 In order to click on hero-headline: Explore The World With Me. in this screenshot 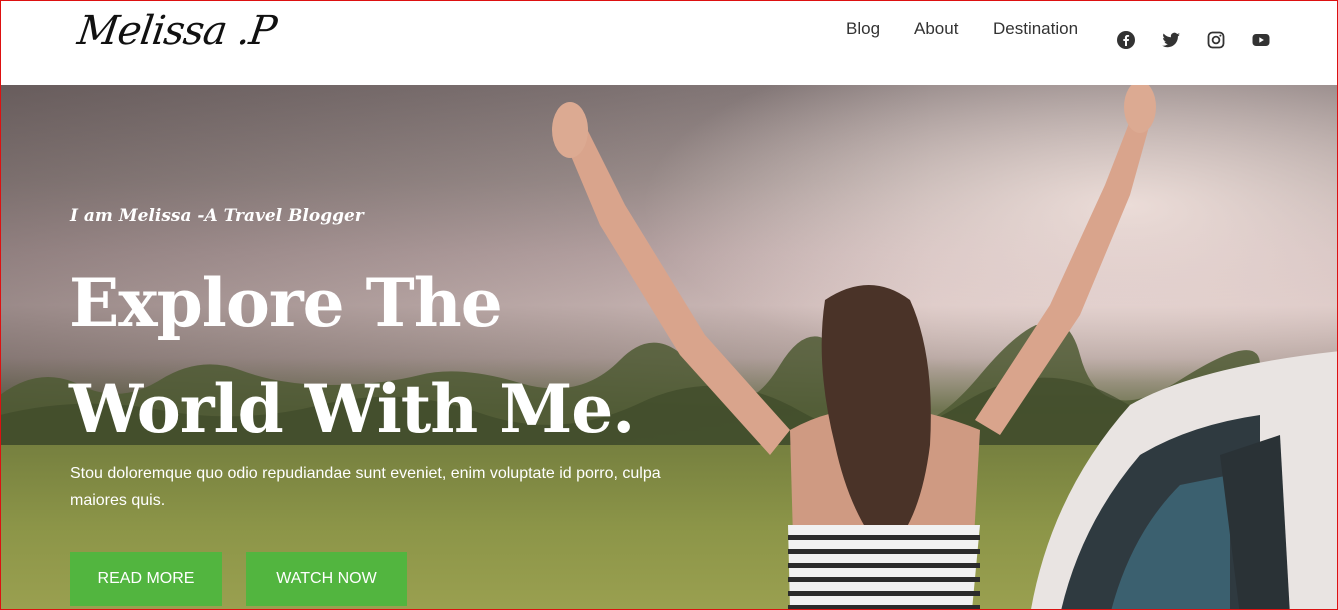, I will do `click(352, 356)`.